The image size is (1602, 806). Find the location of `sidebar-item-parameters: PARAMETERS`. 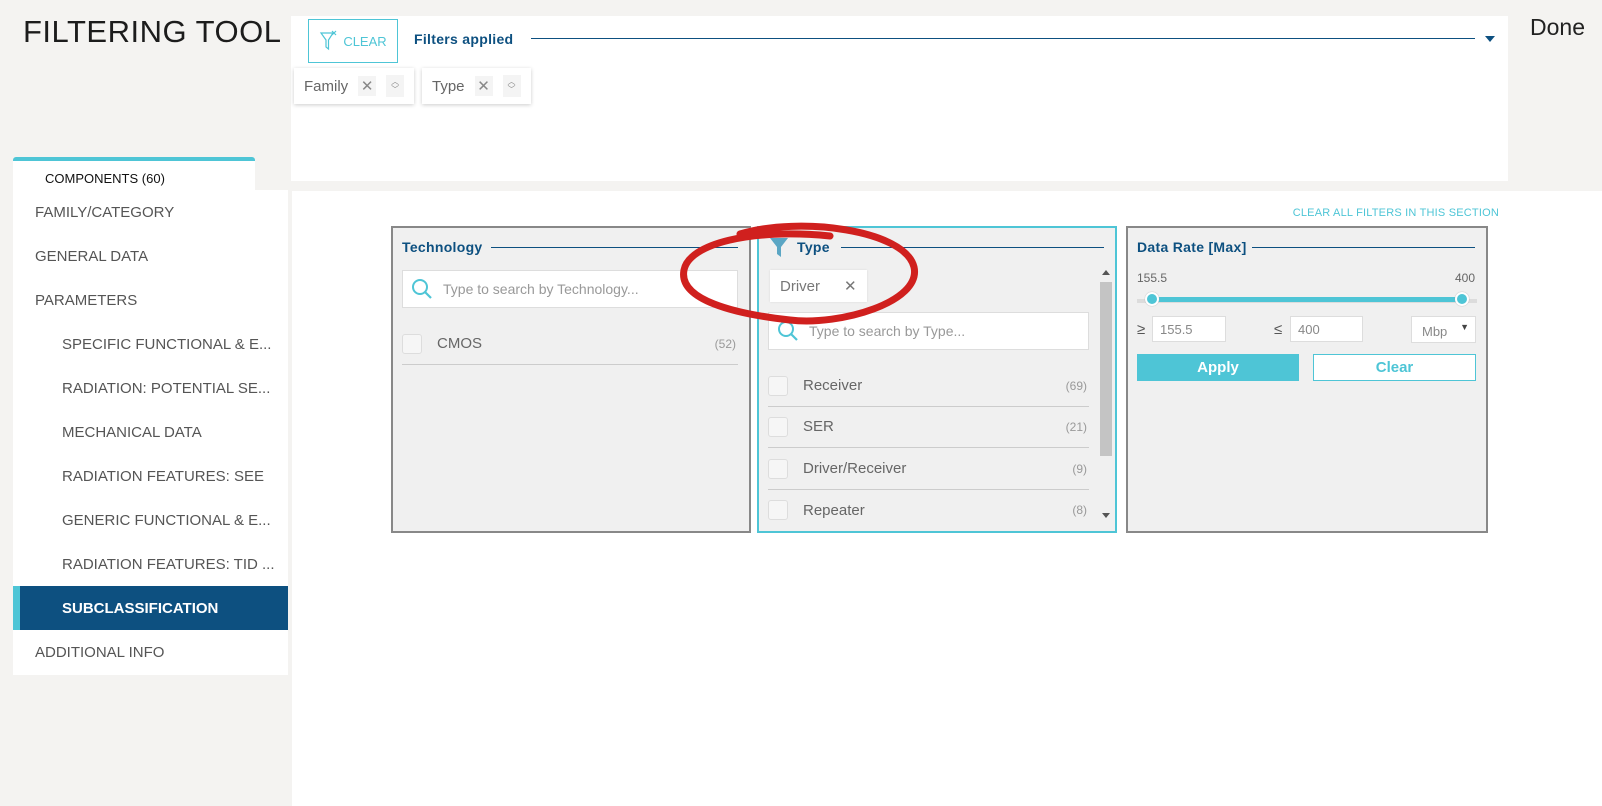

sidebar-item-parameters: PARAMETERS is located at coordinates (150, 300).